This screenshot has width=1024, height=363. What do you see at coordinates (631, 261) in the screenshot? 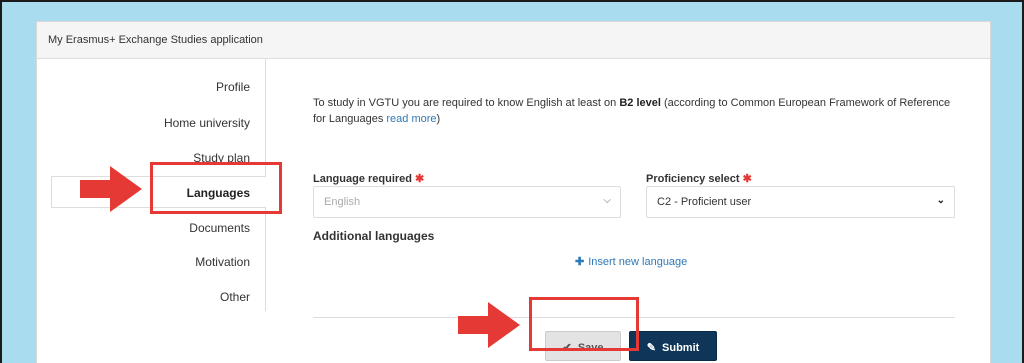
I see `insert-new-language-link: ✚ Insert new language` at bounding box center [631, 261].